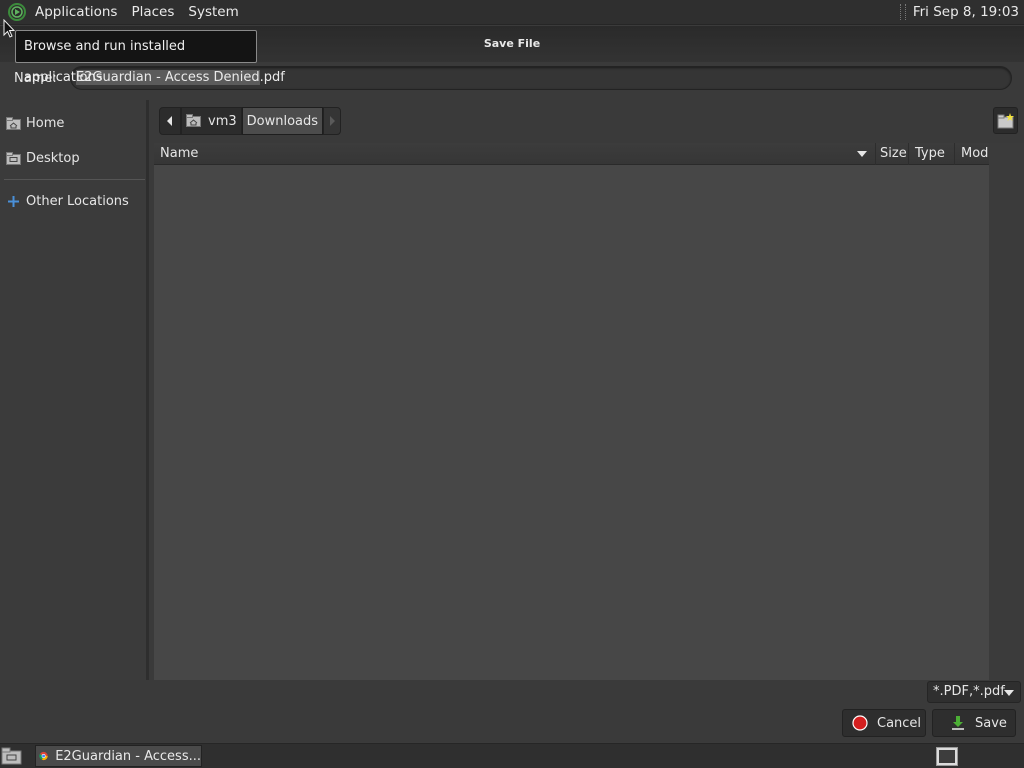 This screenshot has height=768, width=1024. What do you see at coordinates (13, 158) in the screenshot?
I see `desktop-folder-icon` at bounding box center [13, 158].